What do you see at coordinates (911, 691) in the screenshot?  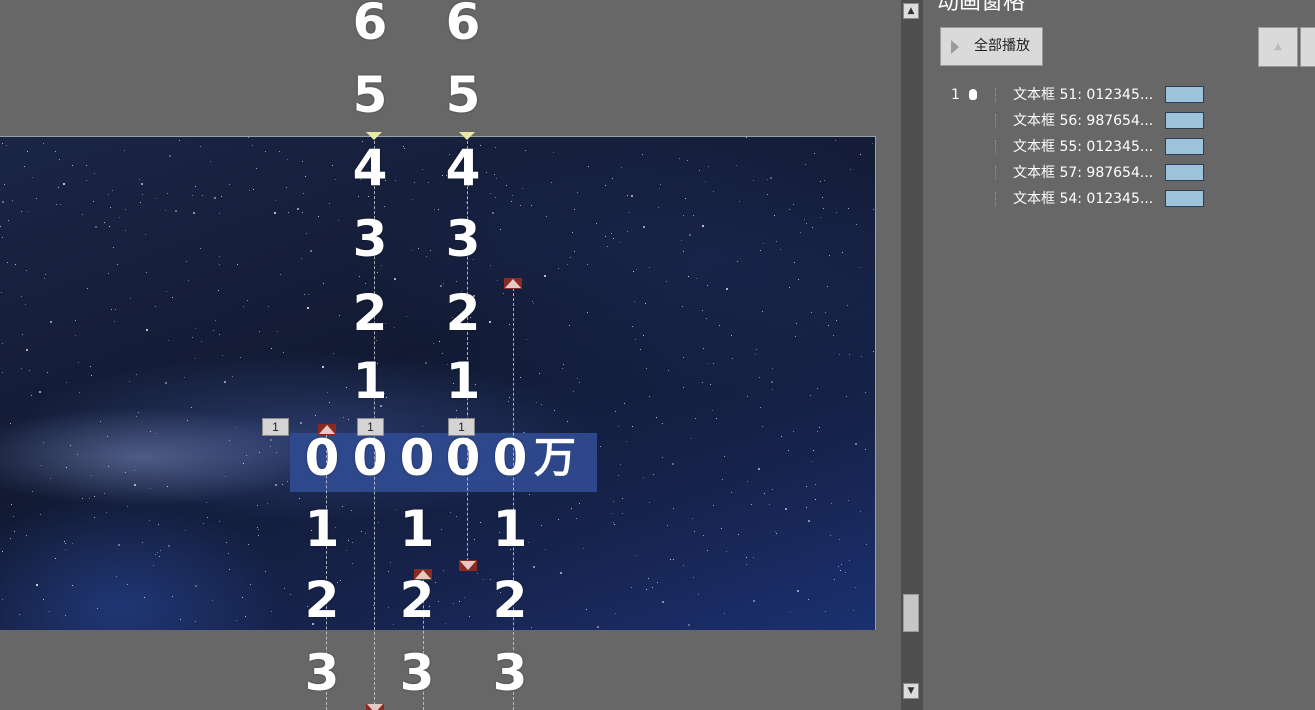 I see `scroll-down-arrow-icon: ▼` at bounding box center [911, 691].